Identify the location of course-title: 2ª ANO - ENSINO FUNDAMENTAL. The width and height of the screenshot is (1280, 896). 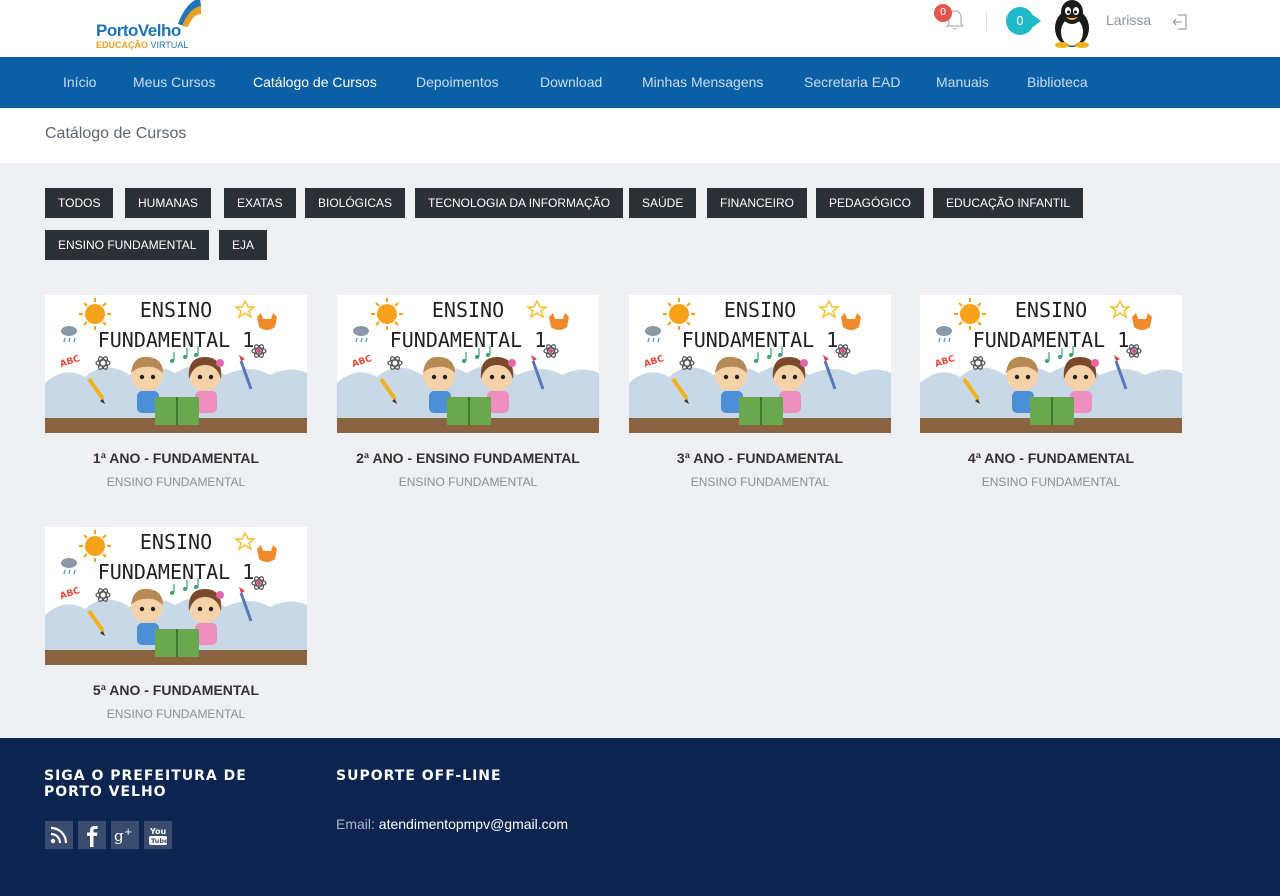
(468, 458).